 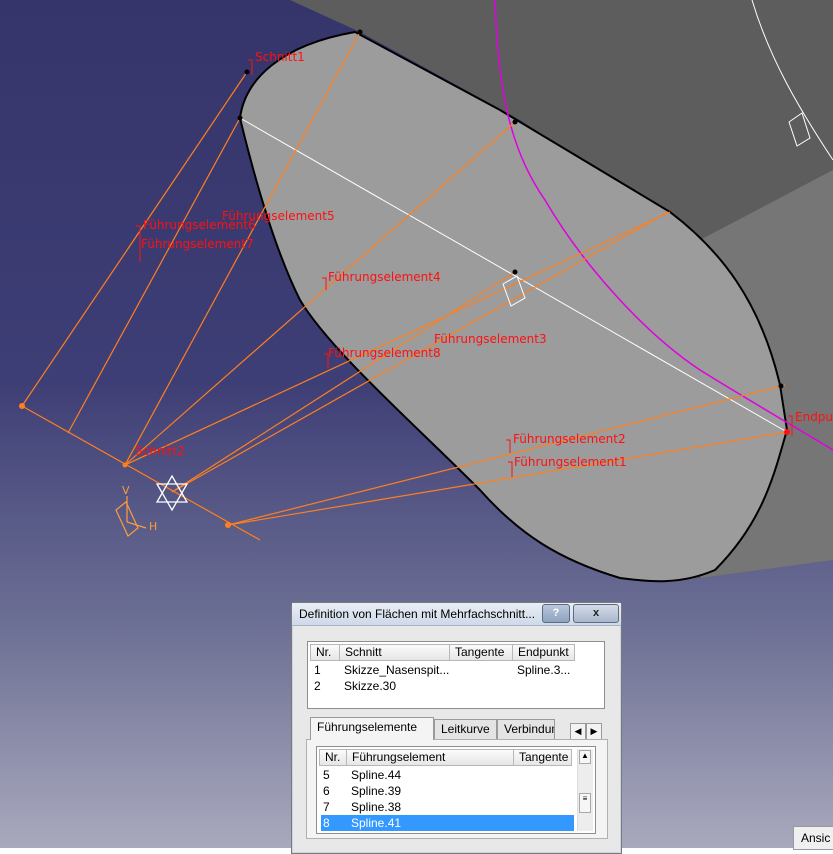 I want to click on cell-element: Spline.38, so click(x=376, y=807).